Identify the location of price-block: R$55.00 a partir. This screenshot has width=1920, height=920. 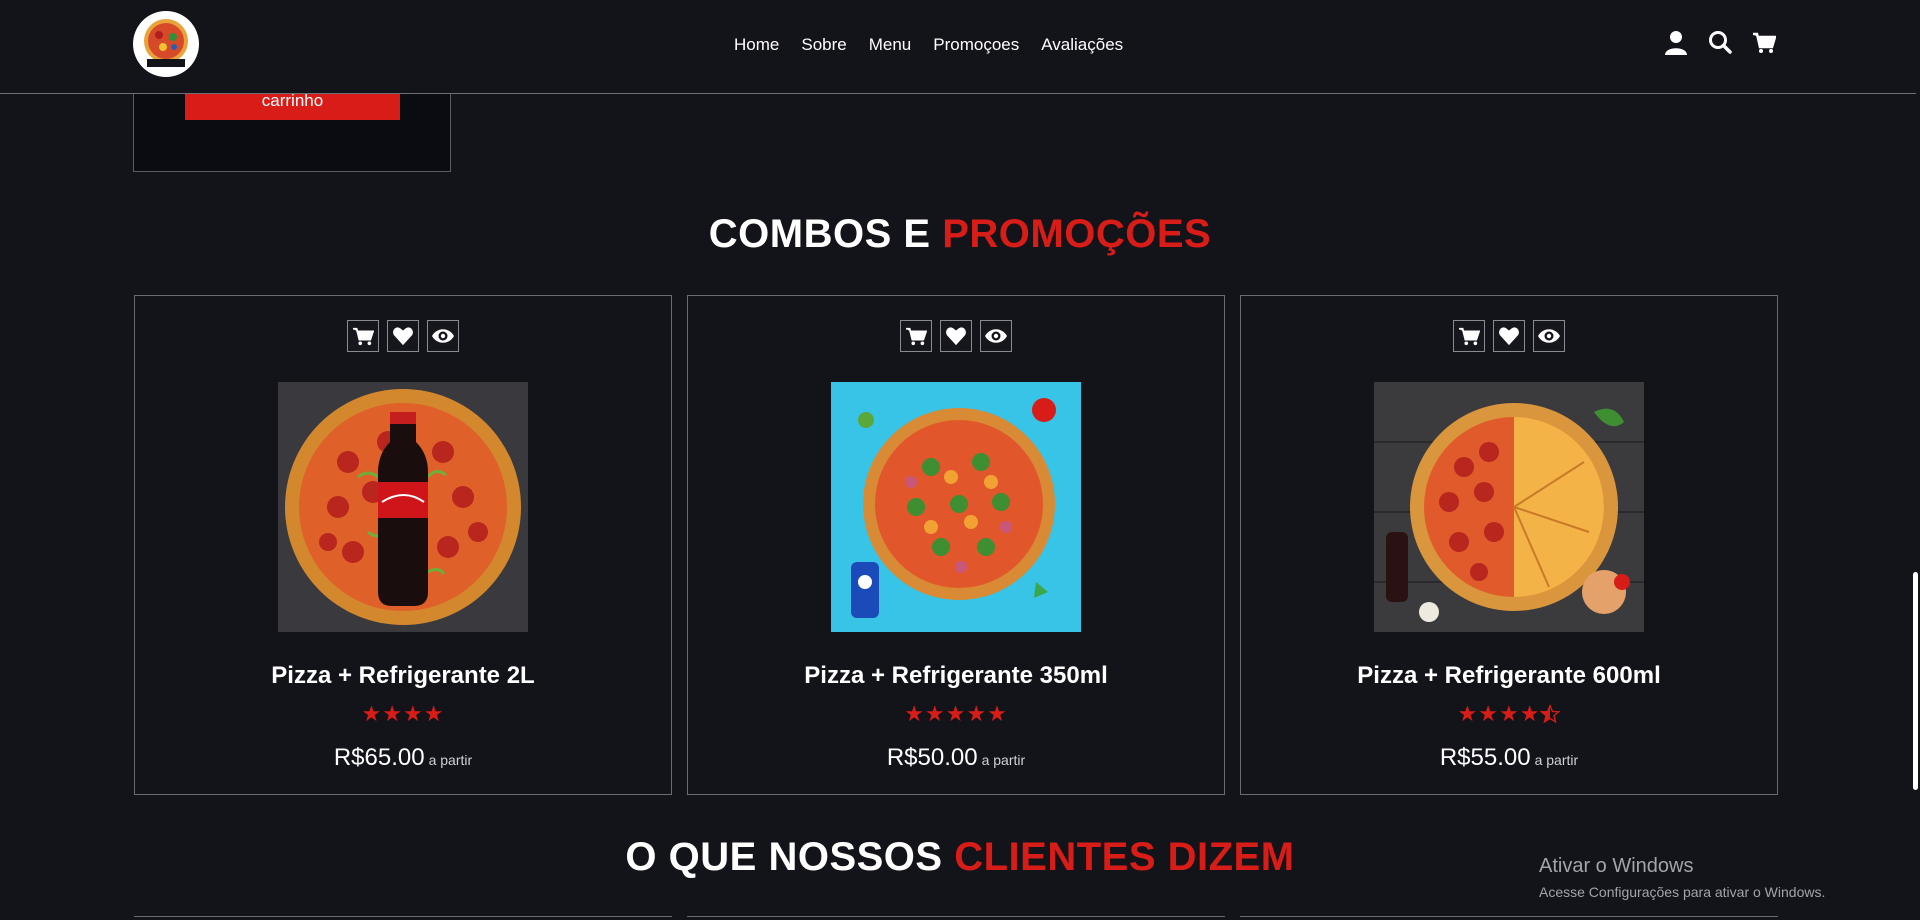
(1509, 758).